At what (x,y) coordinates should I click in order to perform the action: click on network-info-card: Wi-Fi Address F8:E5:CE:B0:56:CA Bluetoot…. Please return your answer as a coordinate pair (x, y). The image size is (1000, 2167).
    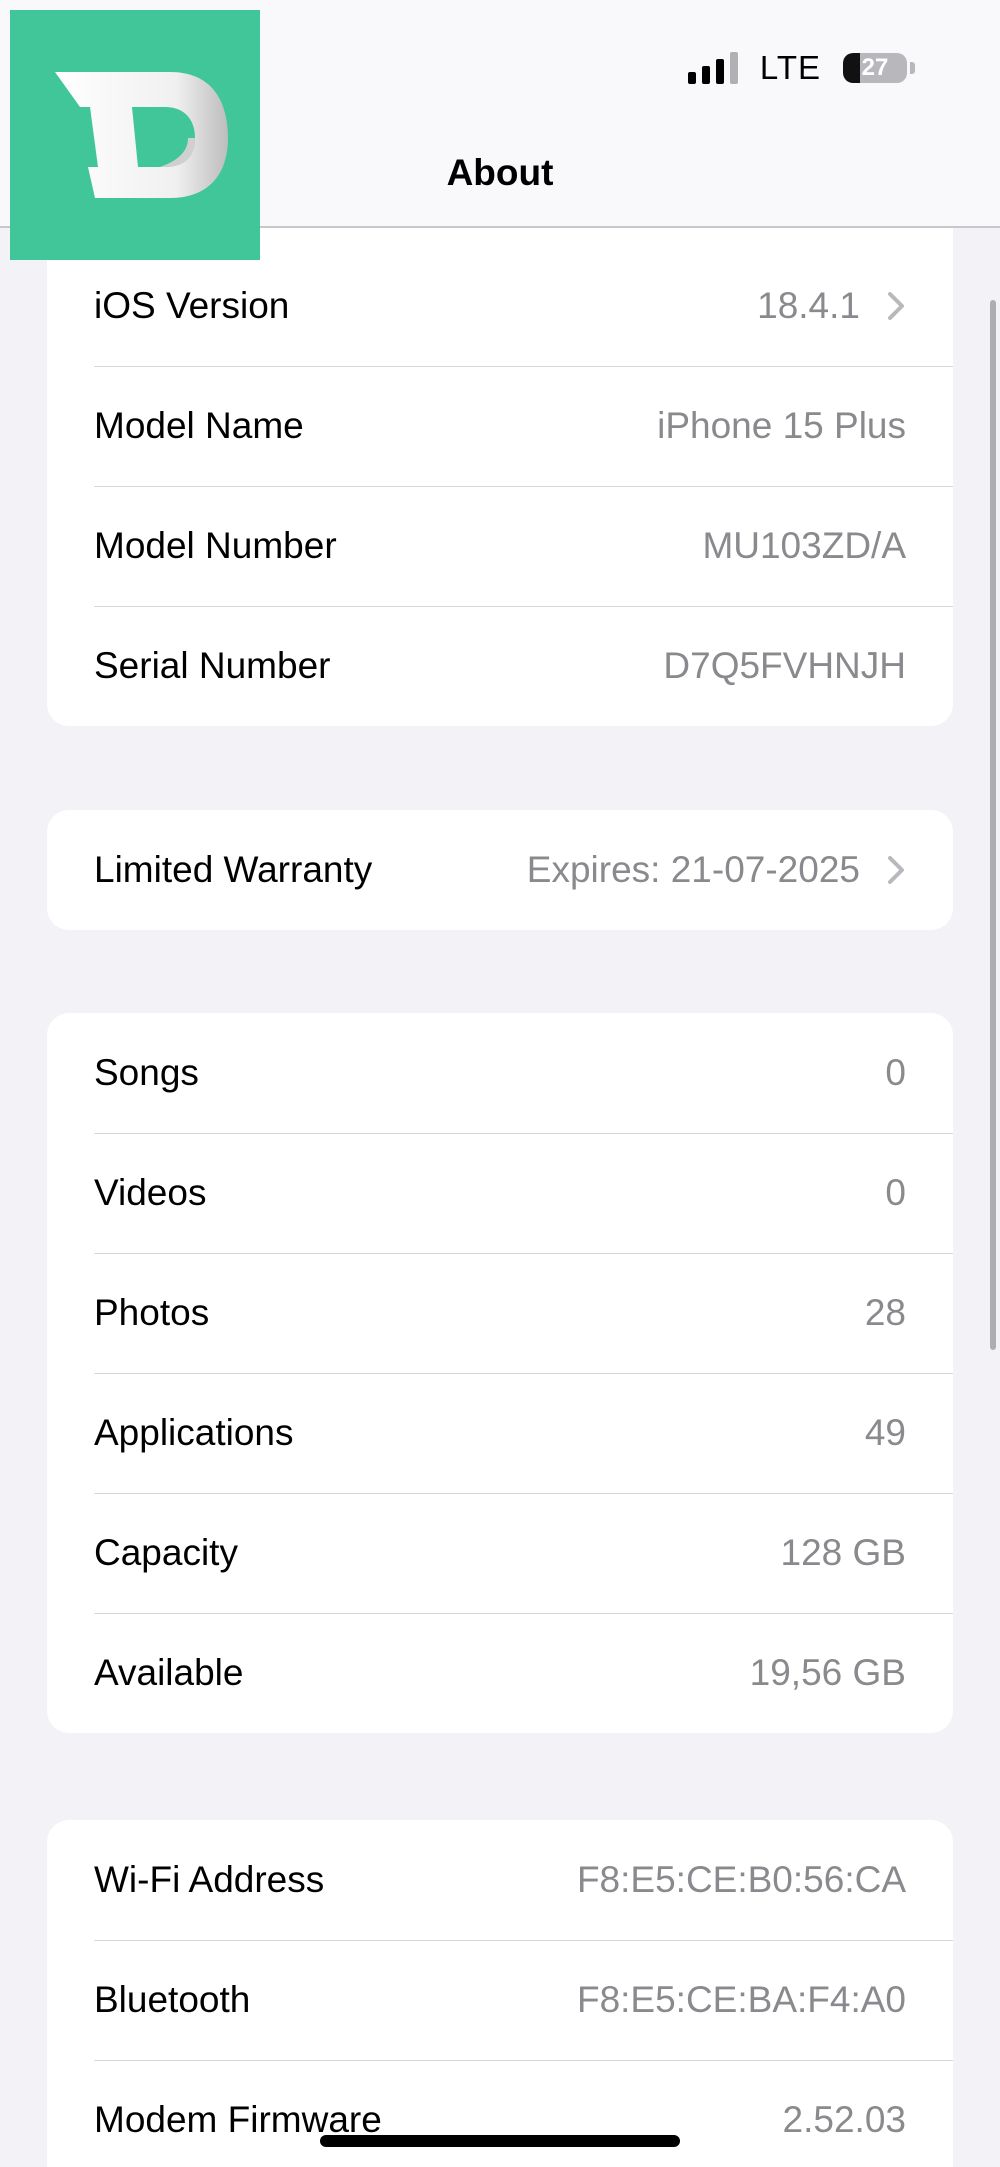
    Looking at the image, I should click on (500, 1993).